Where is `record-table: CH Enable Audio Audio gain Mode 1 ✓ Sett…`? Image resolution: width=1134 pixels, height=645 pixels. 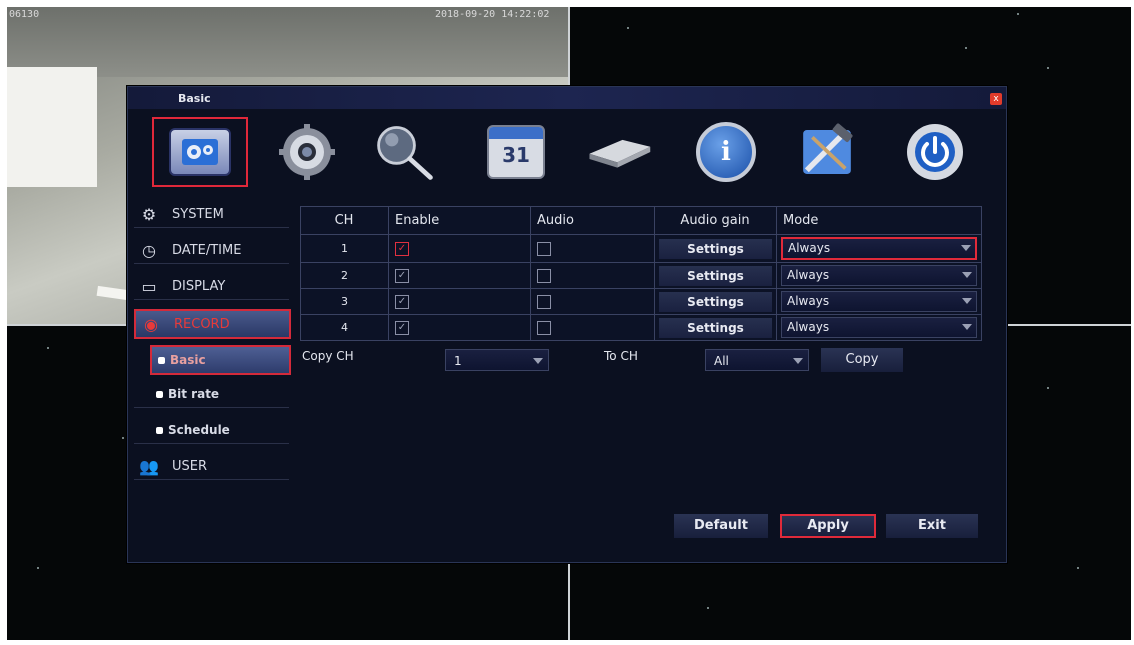
record-table: CH Enable Audio Audio gain Mode 1 ✓ Sett… is located at coordinates (641, 273).